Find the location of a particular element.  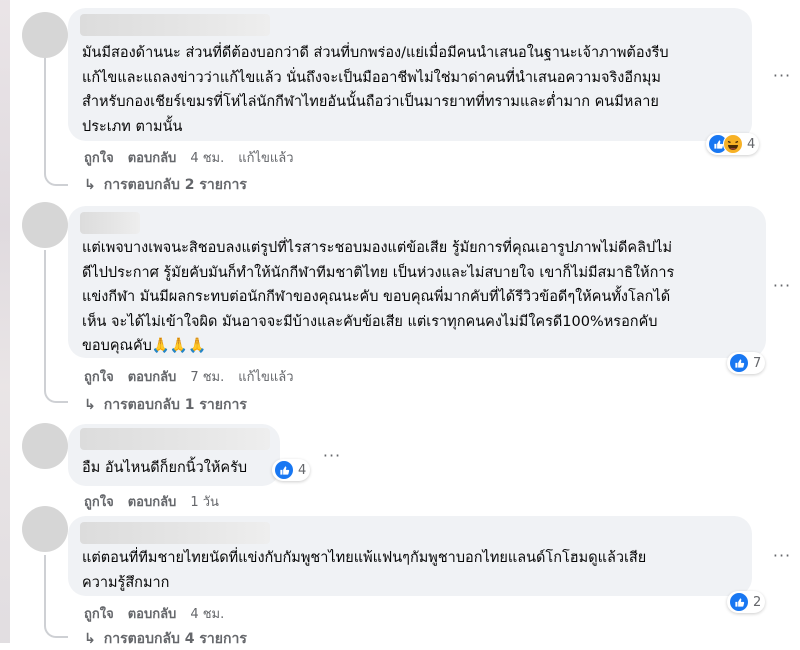

comment-actions: ถูกใจ ตอบกลับ 1 วัน is located at coordinates (151, 501).